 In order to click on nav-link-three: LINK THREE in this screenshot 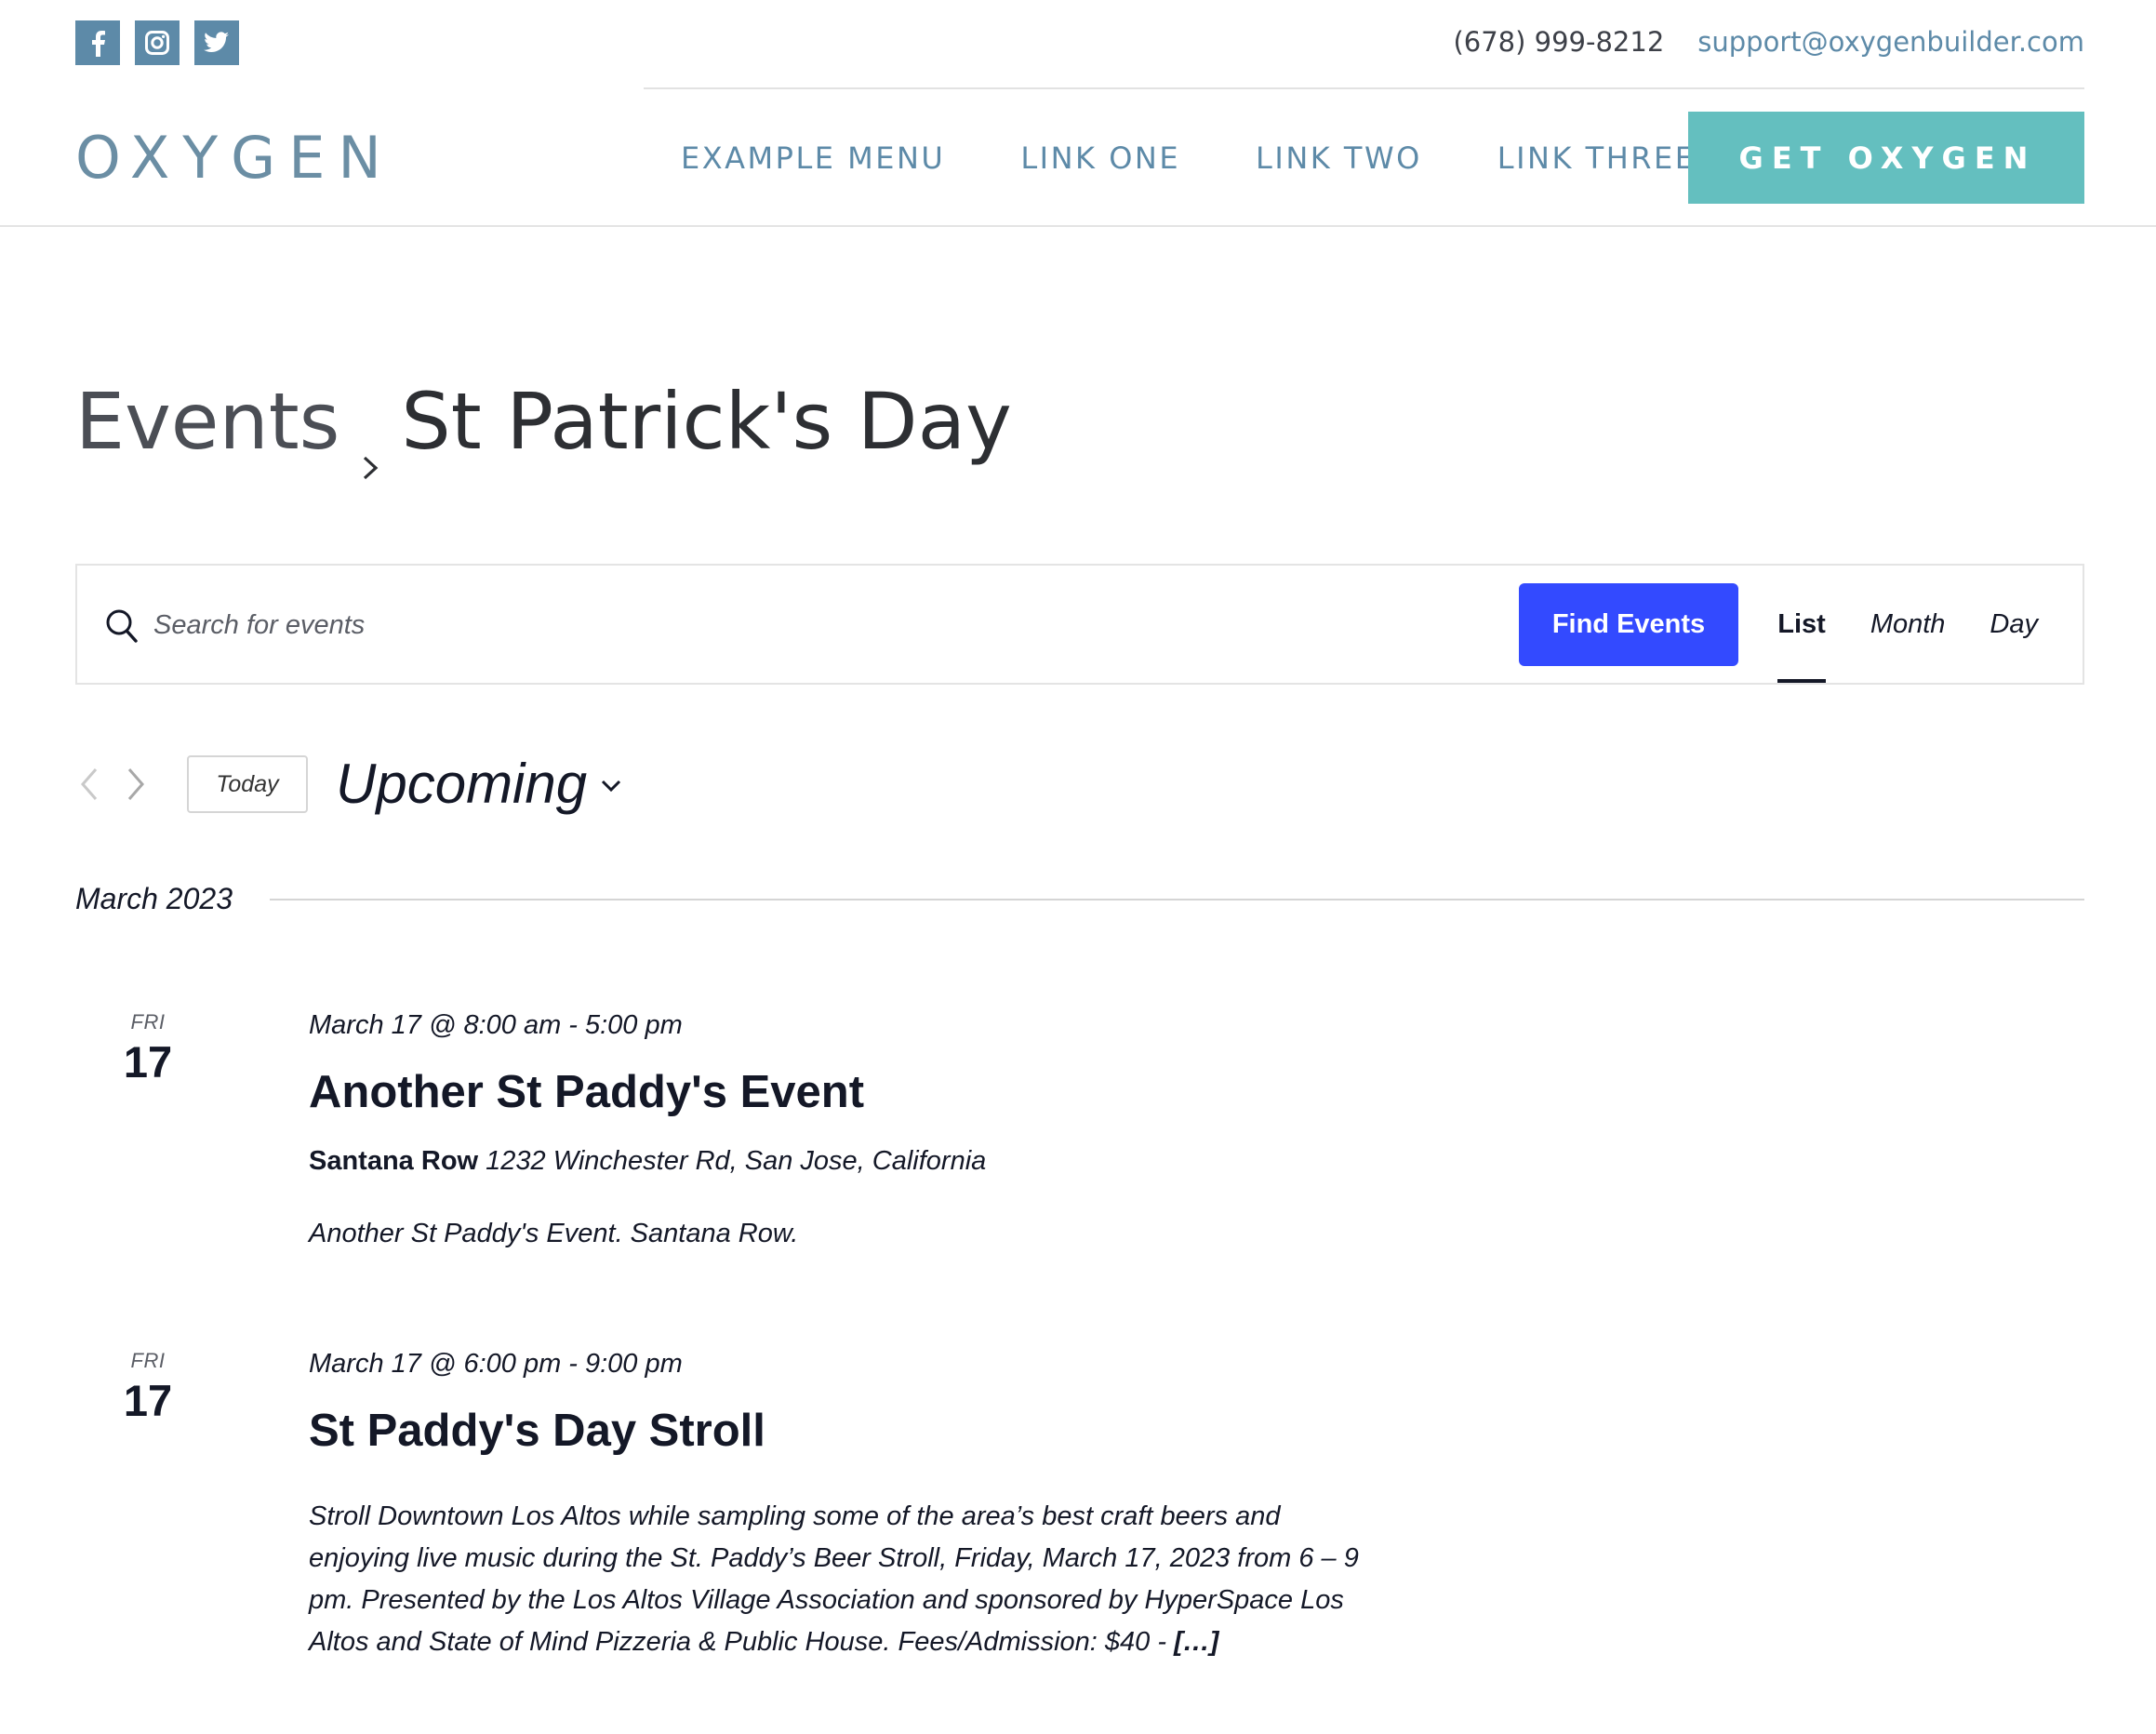, I will do `click(1597, 158)`.